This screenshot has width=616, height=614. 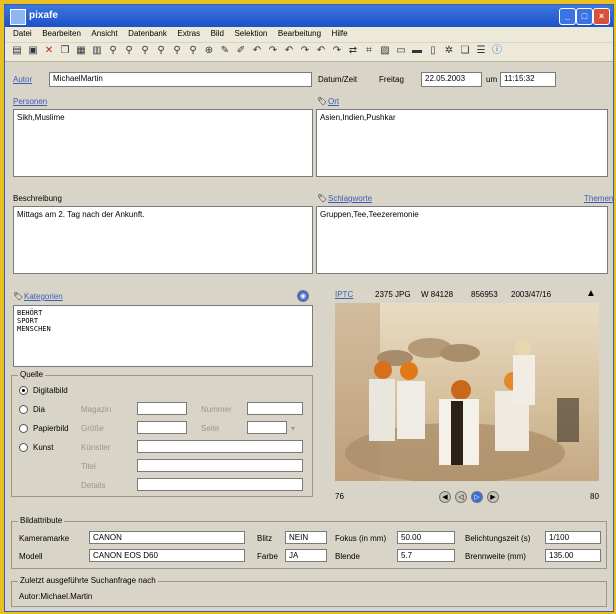 What do you see at coordinates (417, 51) in the screenshot?
I see `bar-icon: ▬` at bounding box center [417, 51].